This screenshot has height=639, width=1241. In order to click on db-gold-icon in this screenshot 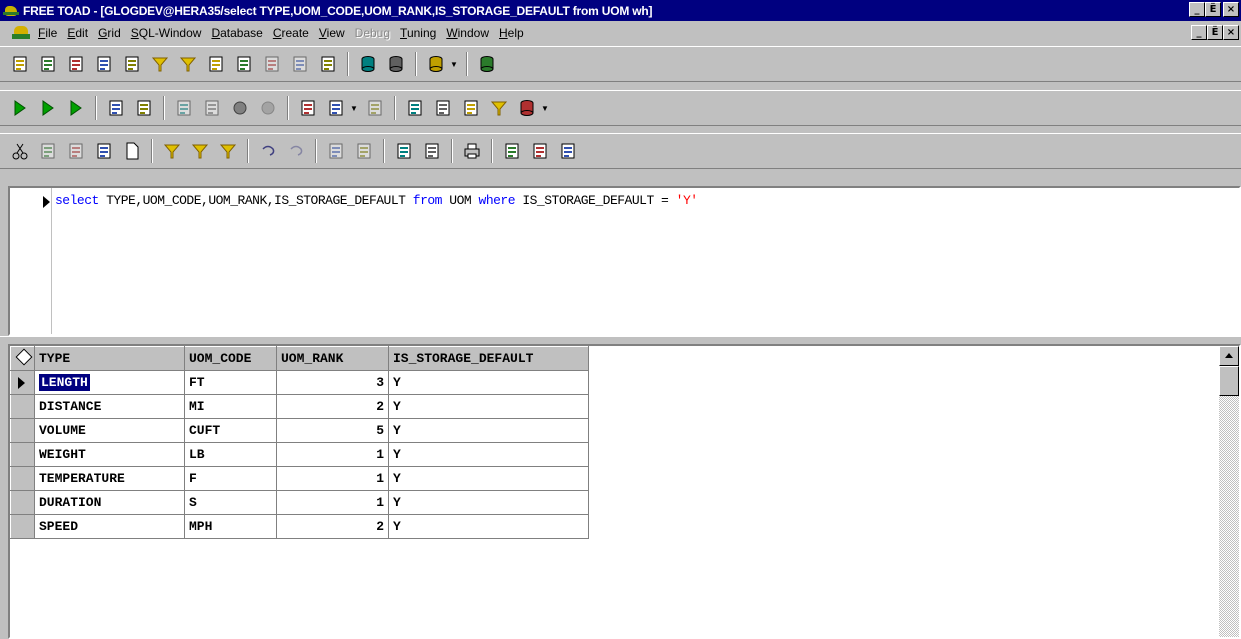, I will do `click(487, 64)`.